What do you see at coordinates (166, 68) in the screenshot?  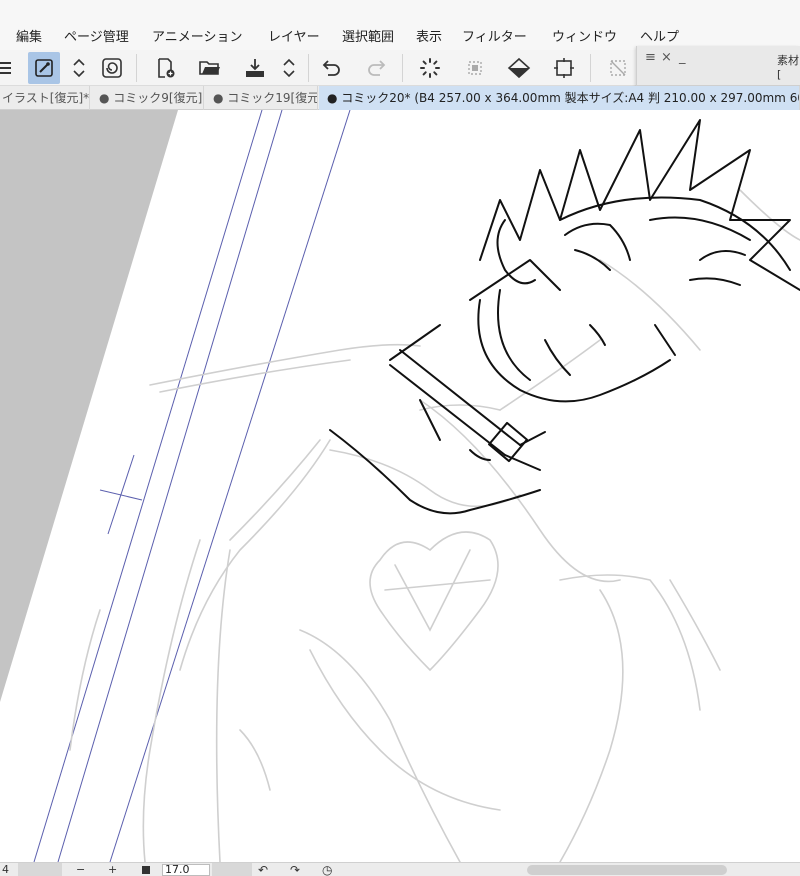 I see `new-page-icon` at bounding box center [166, 68].